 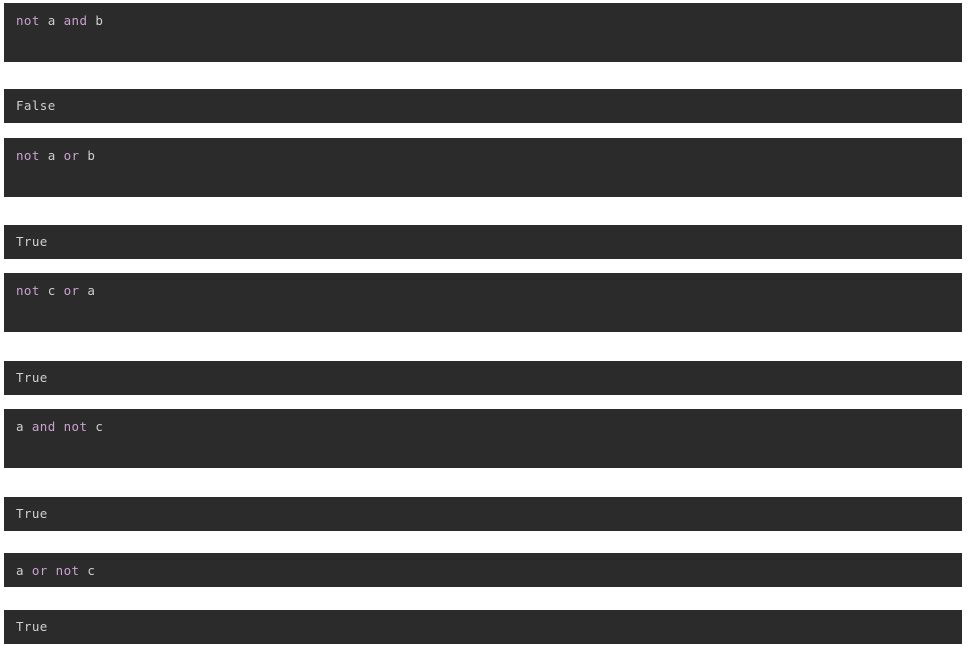 What do you see at coordinates (483, 106) in the screenshot?
I see `output-cell: False` at bounding box center [483, 106].